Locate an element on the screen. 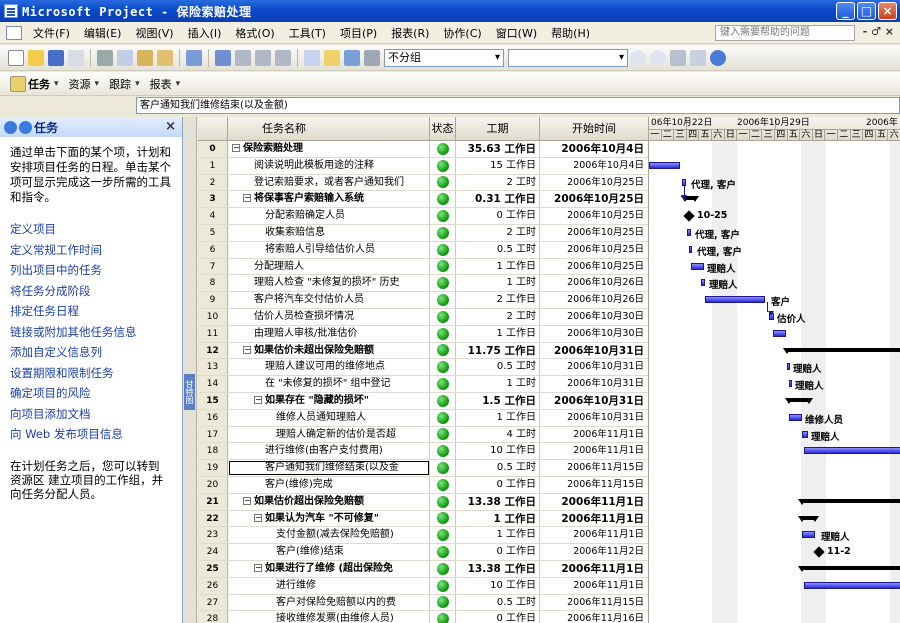 This screenshot has height=623, width=900. header-status: 状态 is located at coordinates (443, 128).